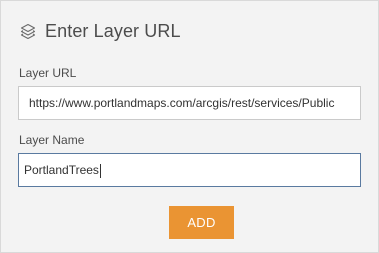  What do you see at coordinates (100, 170) in the screenshot?
I see `text-cursor` at bounding box center [100, 170].